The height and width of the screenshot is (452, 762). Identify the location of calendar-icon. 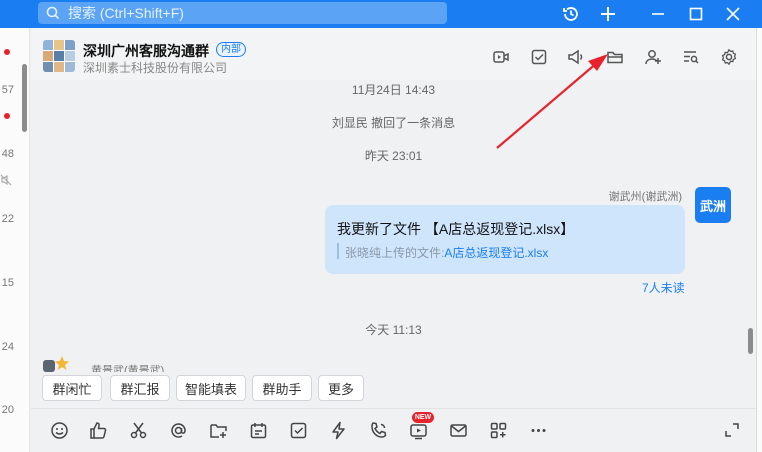
(258, 430).